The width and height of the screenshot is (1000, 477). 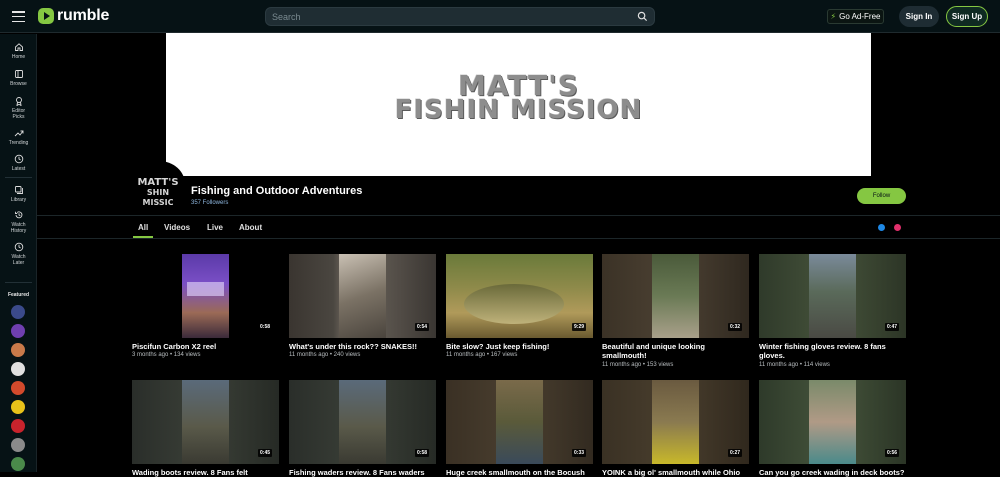 I want to click on video-duration: 9:29, so click(x=579, y=327).